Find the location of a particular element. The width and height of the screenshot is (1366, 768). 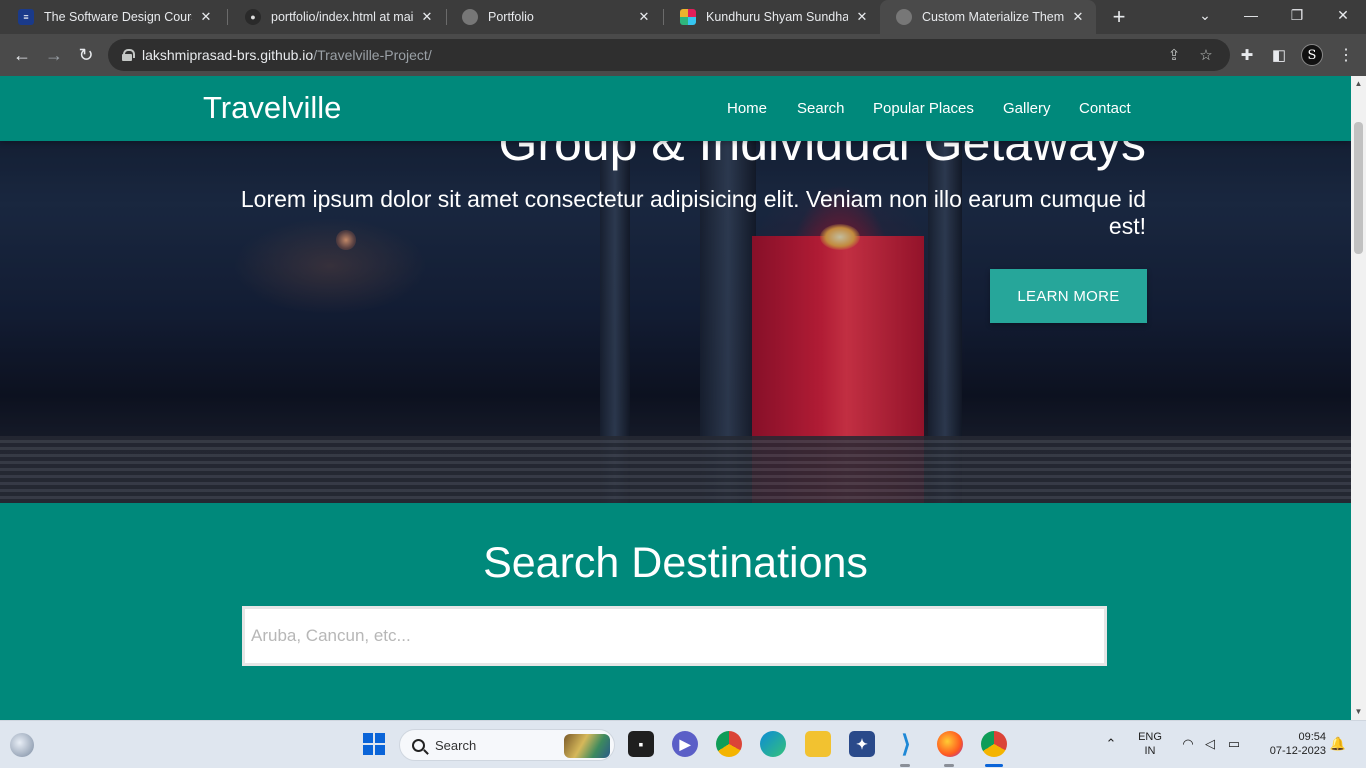

search-icon is located at coordinates (418, 745).